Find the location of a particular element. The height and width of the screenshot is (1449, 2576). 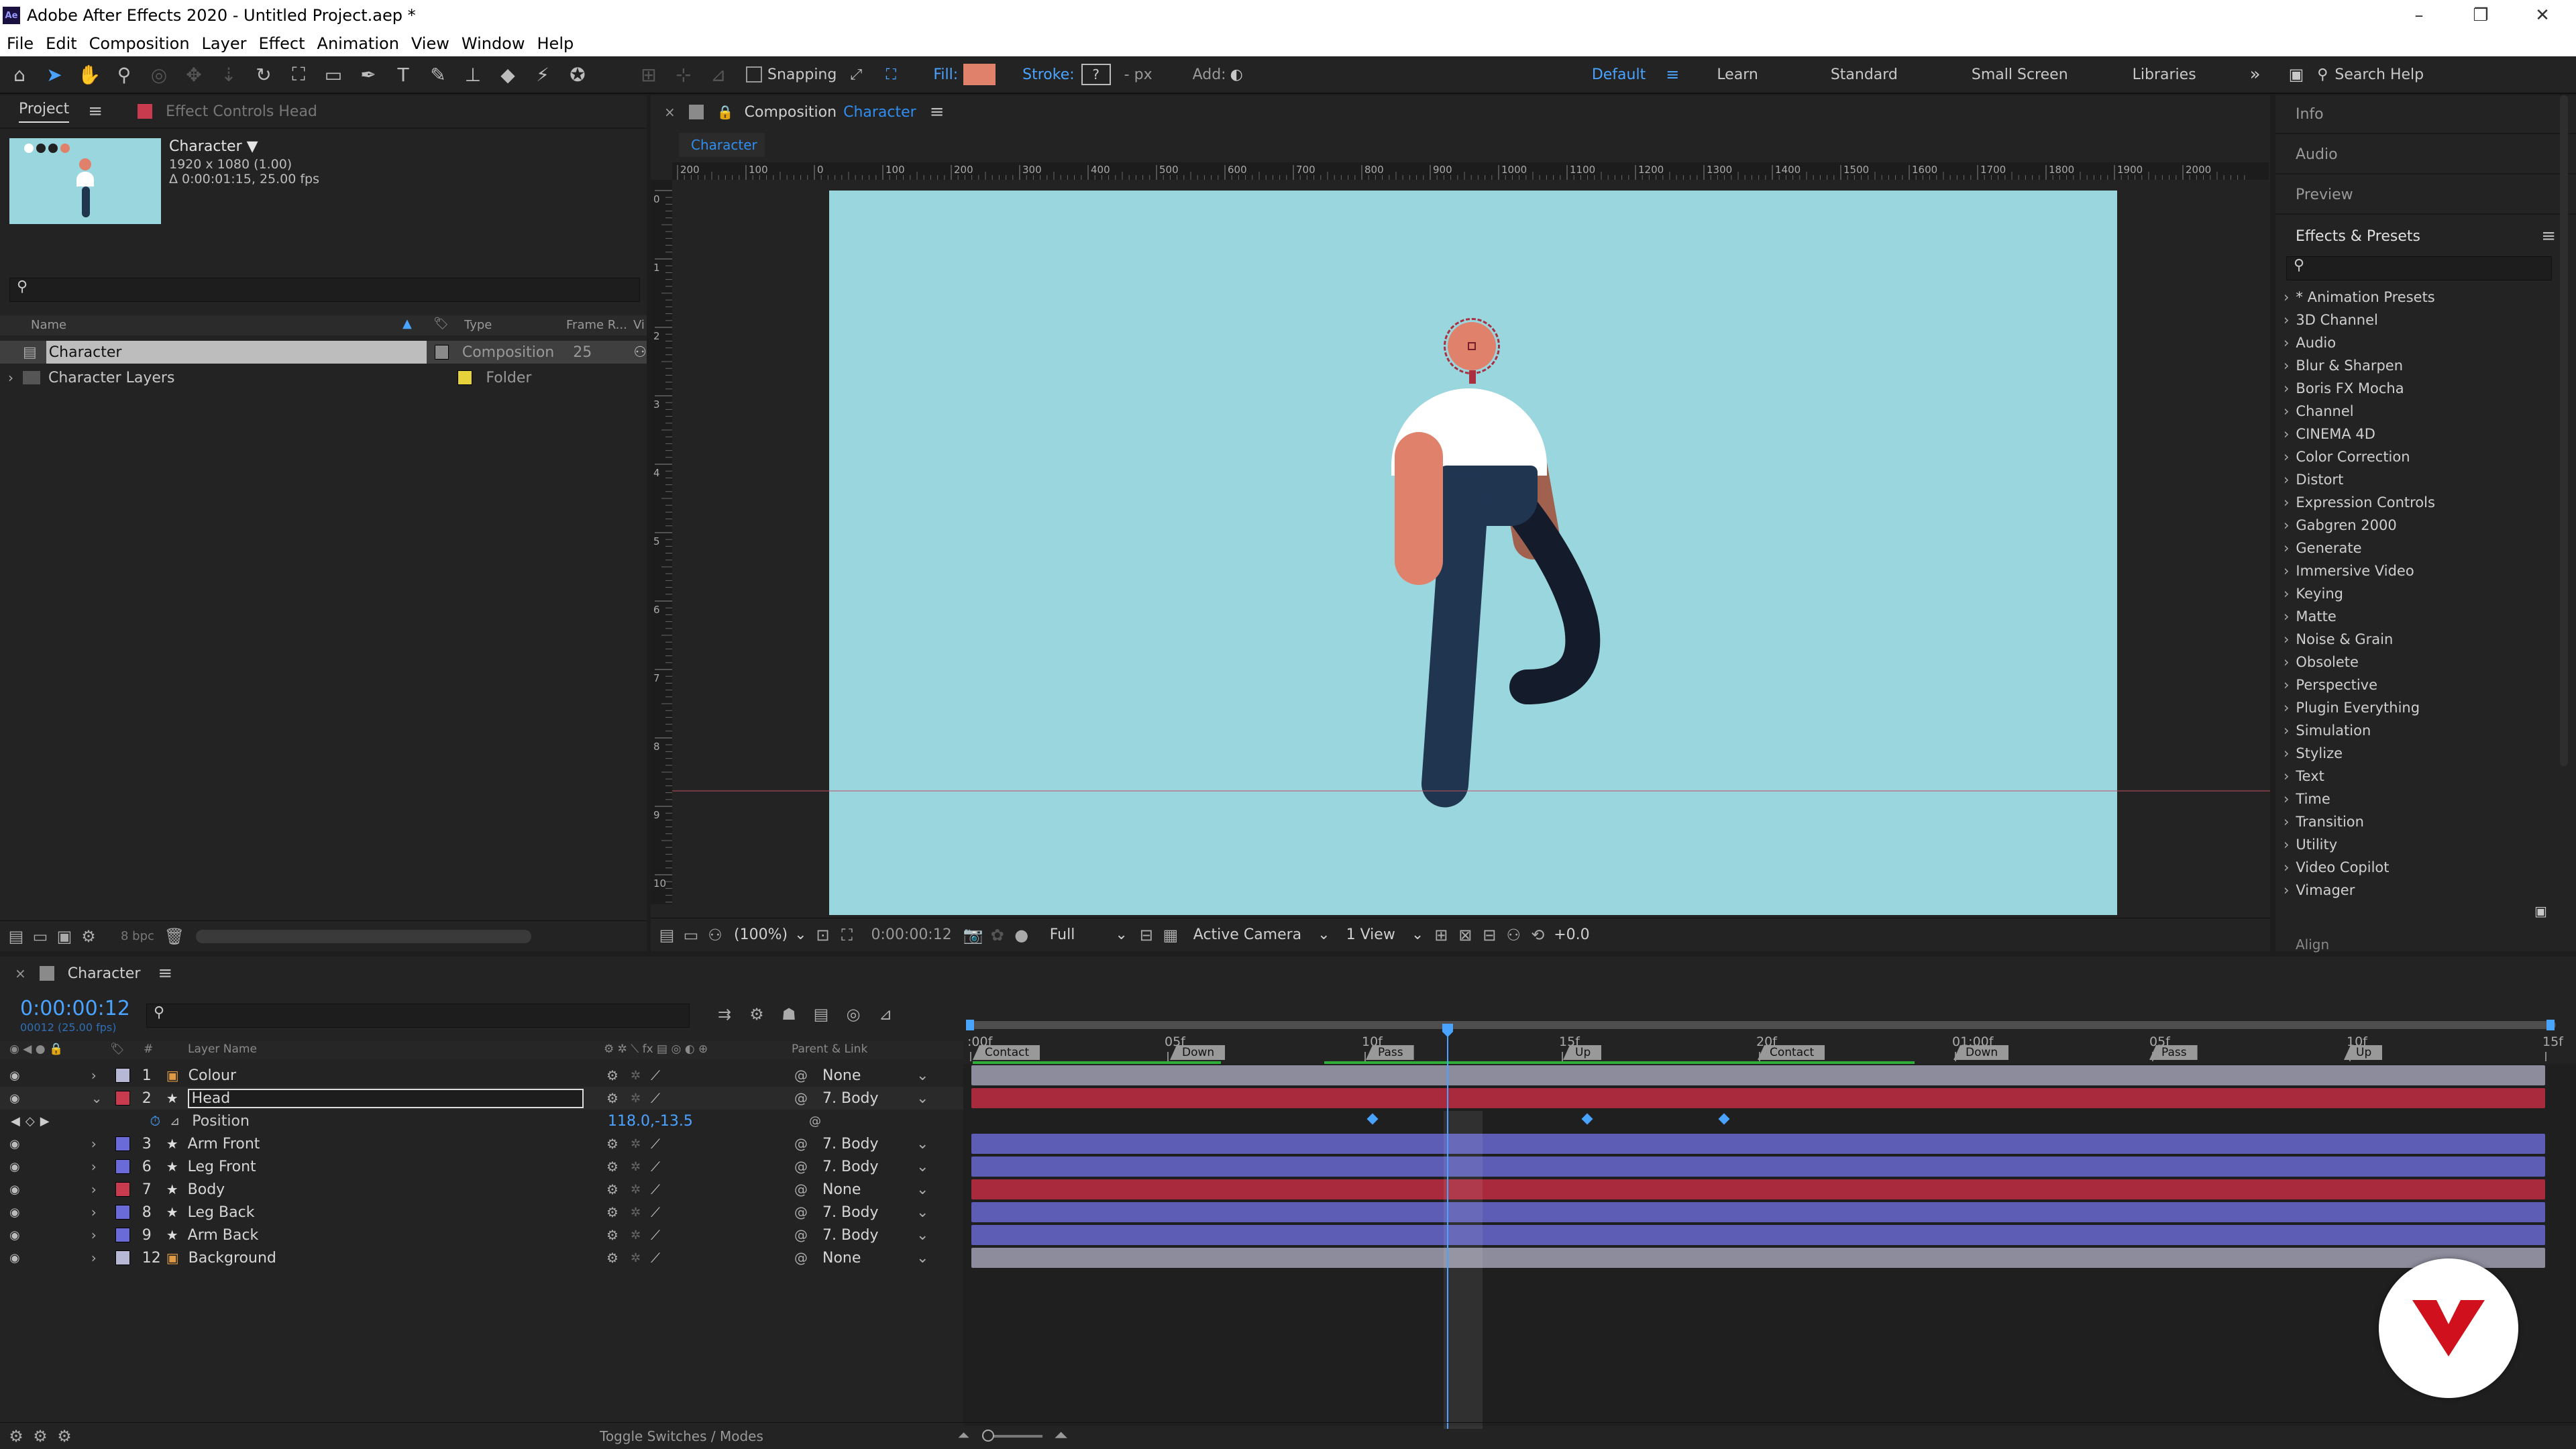

pick-whip-icon: @ is located at coordinates (801, 1235).